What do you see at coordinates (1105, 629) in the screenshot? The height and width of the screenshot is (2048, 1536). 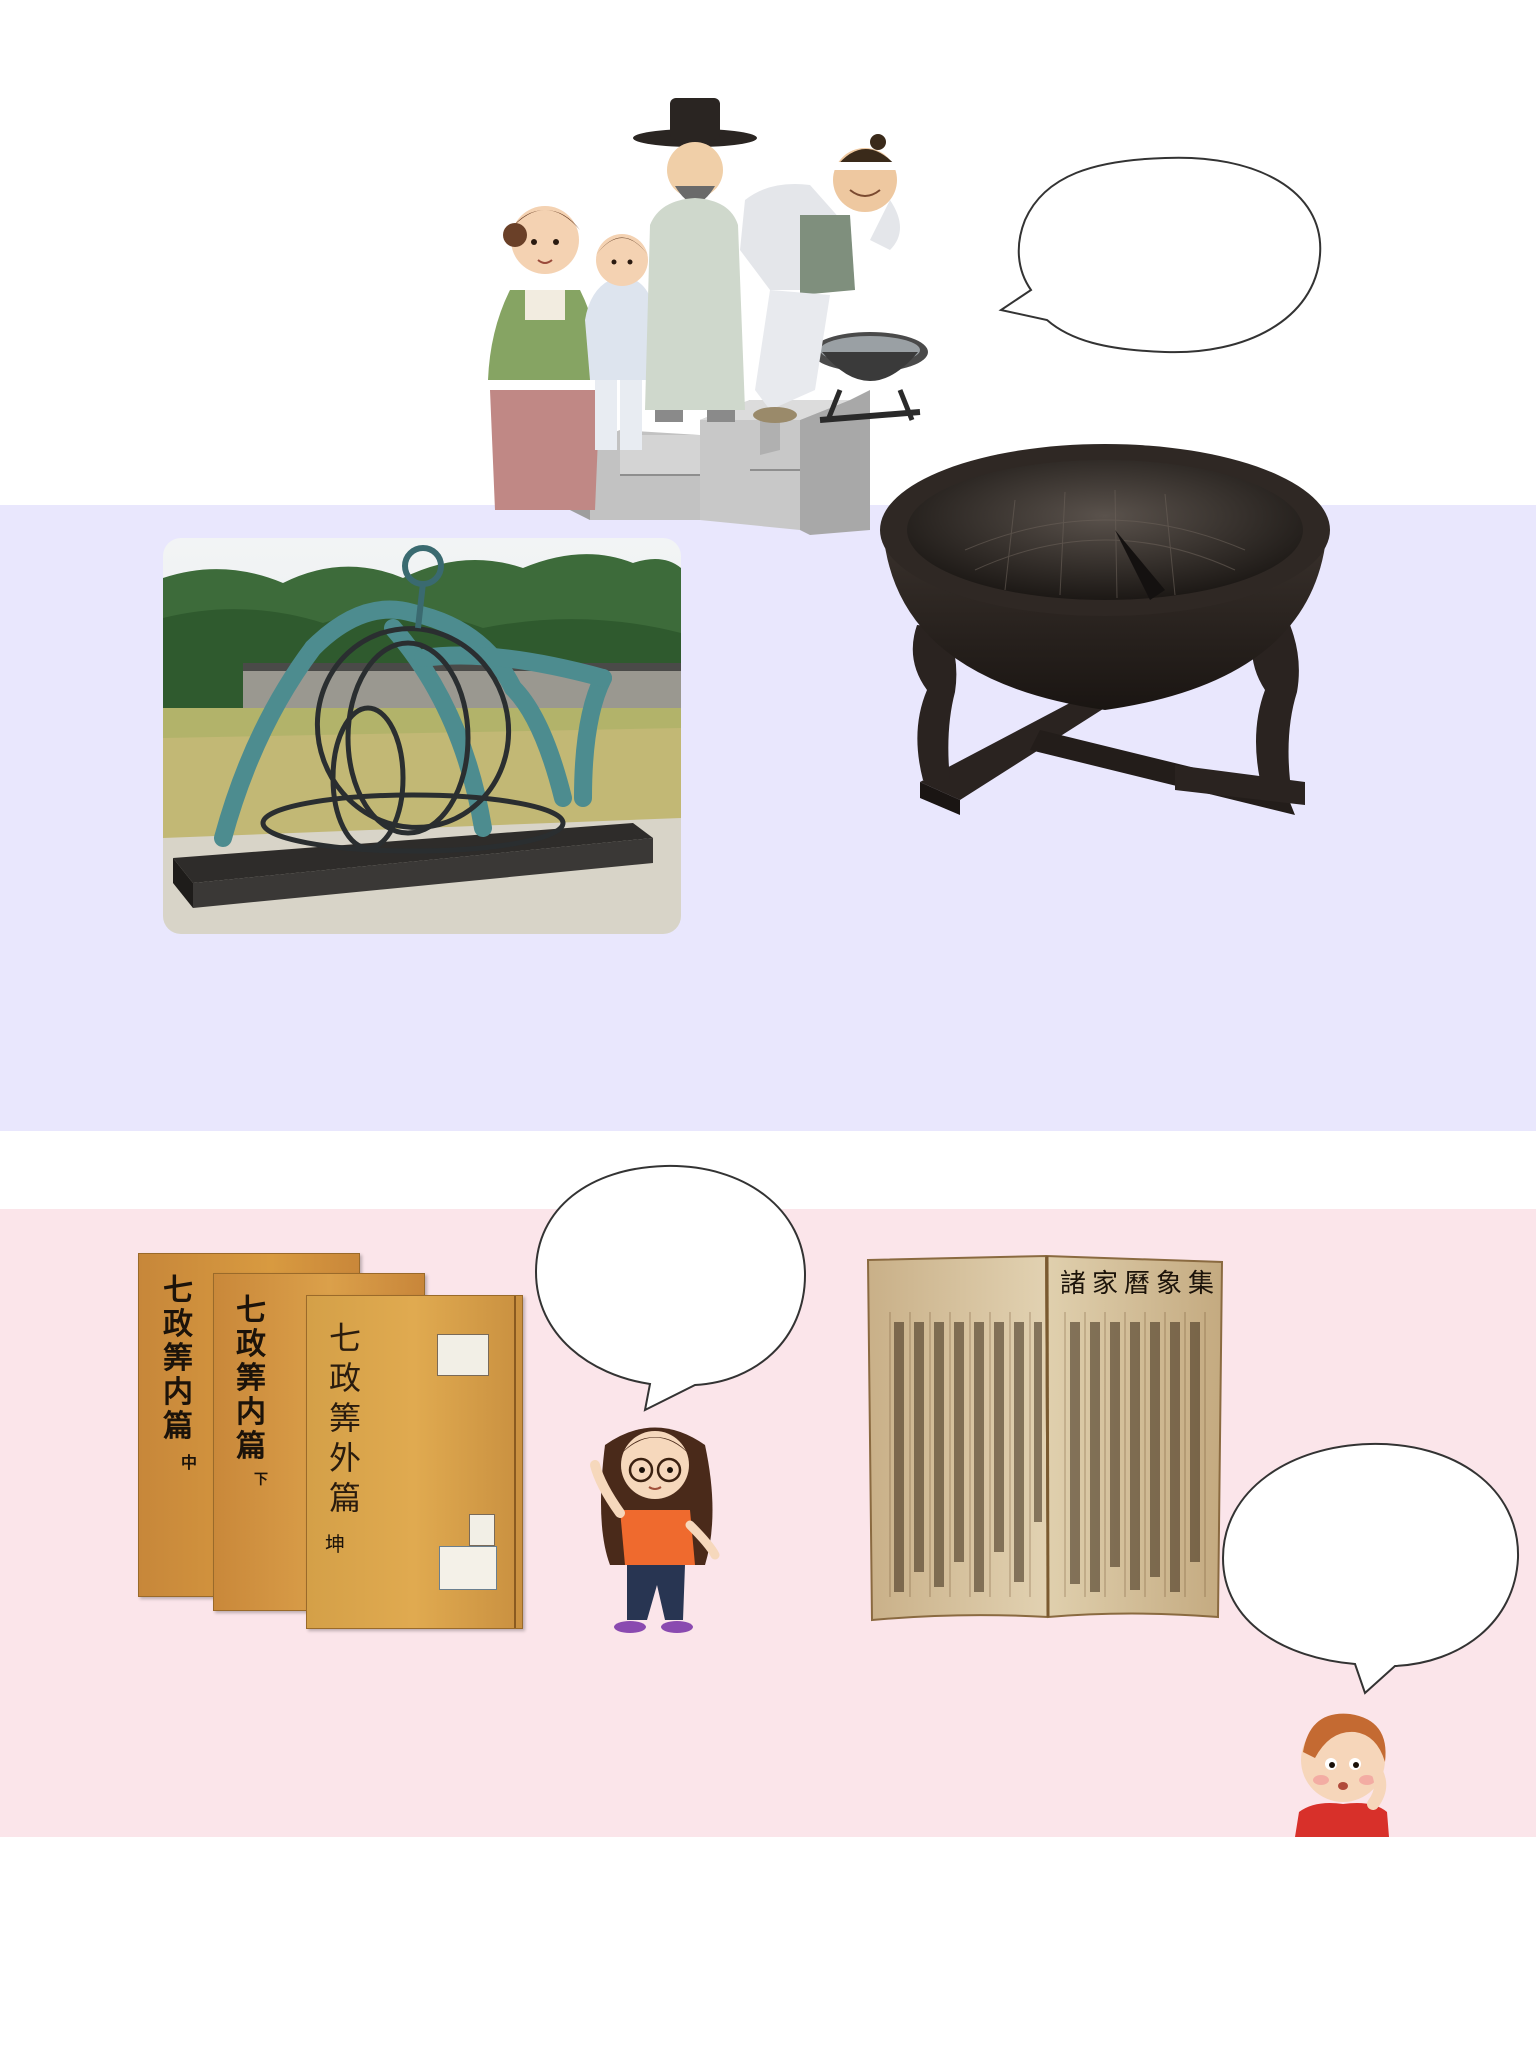 I see `bronze-sundial-photo` at bounding box center [1105, 629].